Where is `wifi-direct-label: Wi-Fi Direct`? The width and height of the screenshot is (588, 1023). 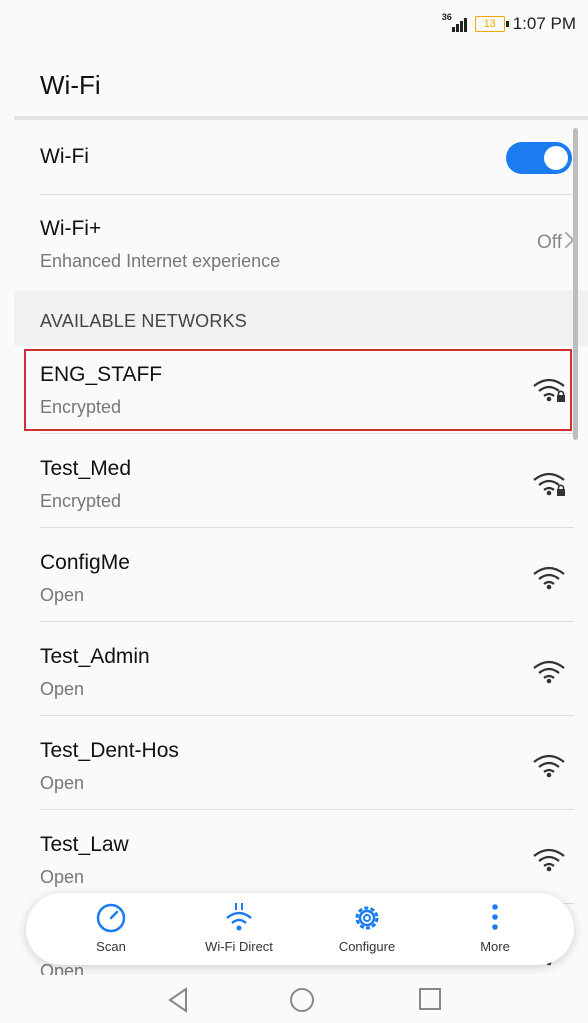 wifi-direct-label: Wi-Fi Direct is located at coordinates (239, 946).